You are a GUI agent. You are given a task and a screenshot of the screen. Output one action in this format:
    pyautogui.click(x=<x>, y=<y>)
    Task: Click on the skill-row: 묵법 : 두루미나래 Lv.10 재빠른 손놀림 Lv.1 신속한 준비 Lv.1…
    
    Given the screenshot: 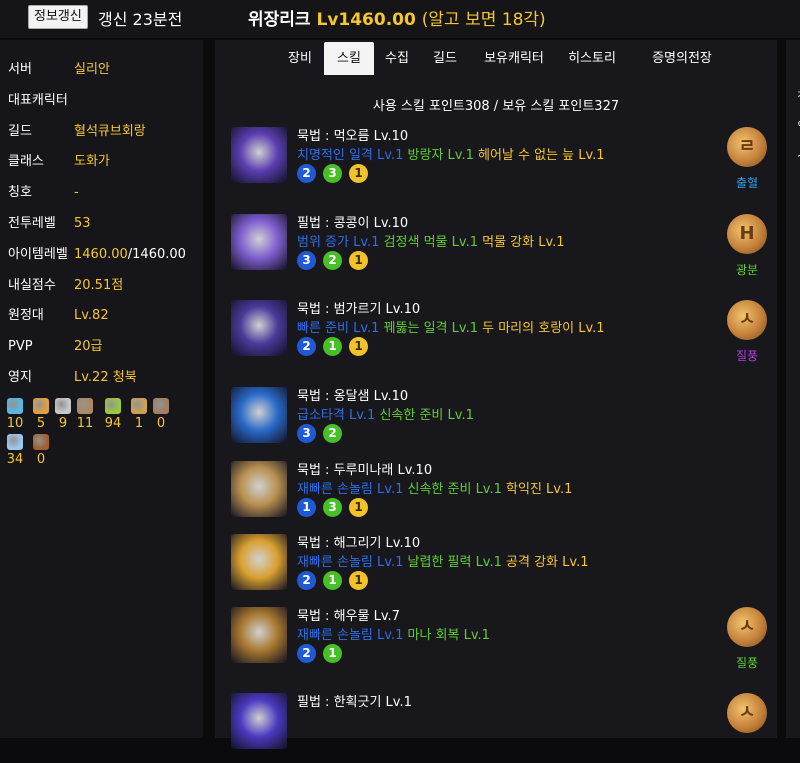 What is the action you would take?
    pyautogui.click(x=501, y=496)
    